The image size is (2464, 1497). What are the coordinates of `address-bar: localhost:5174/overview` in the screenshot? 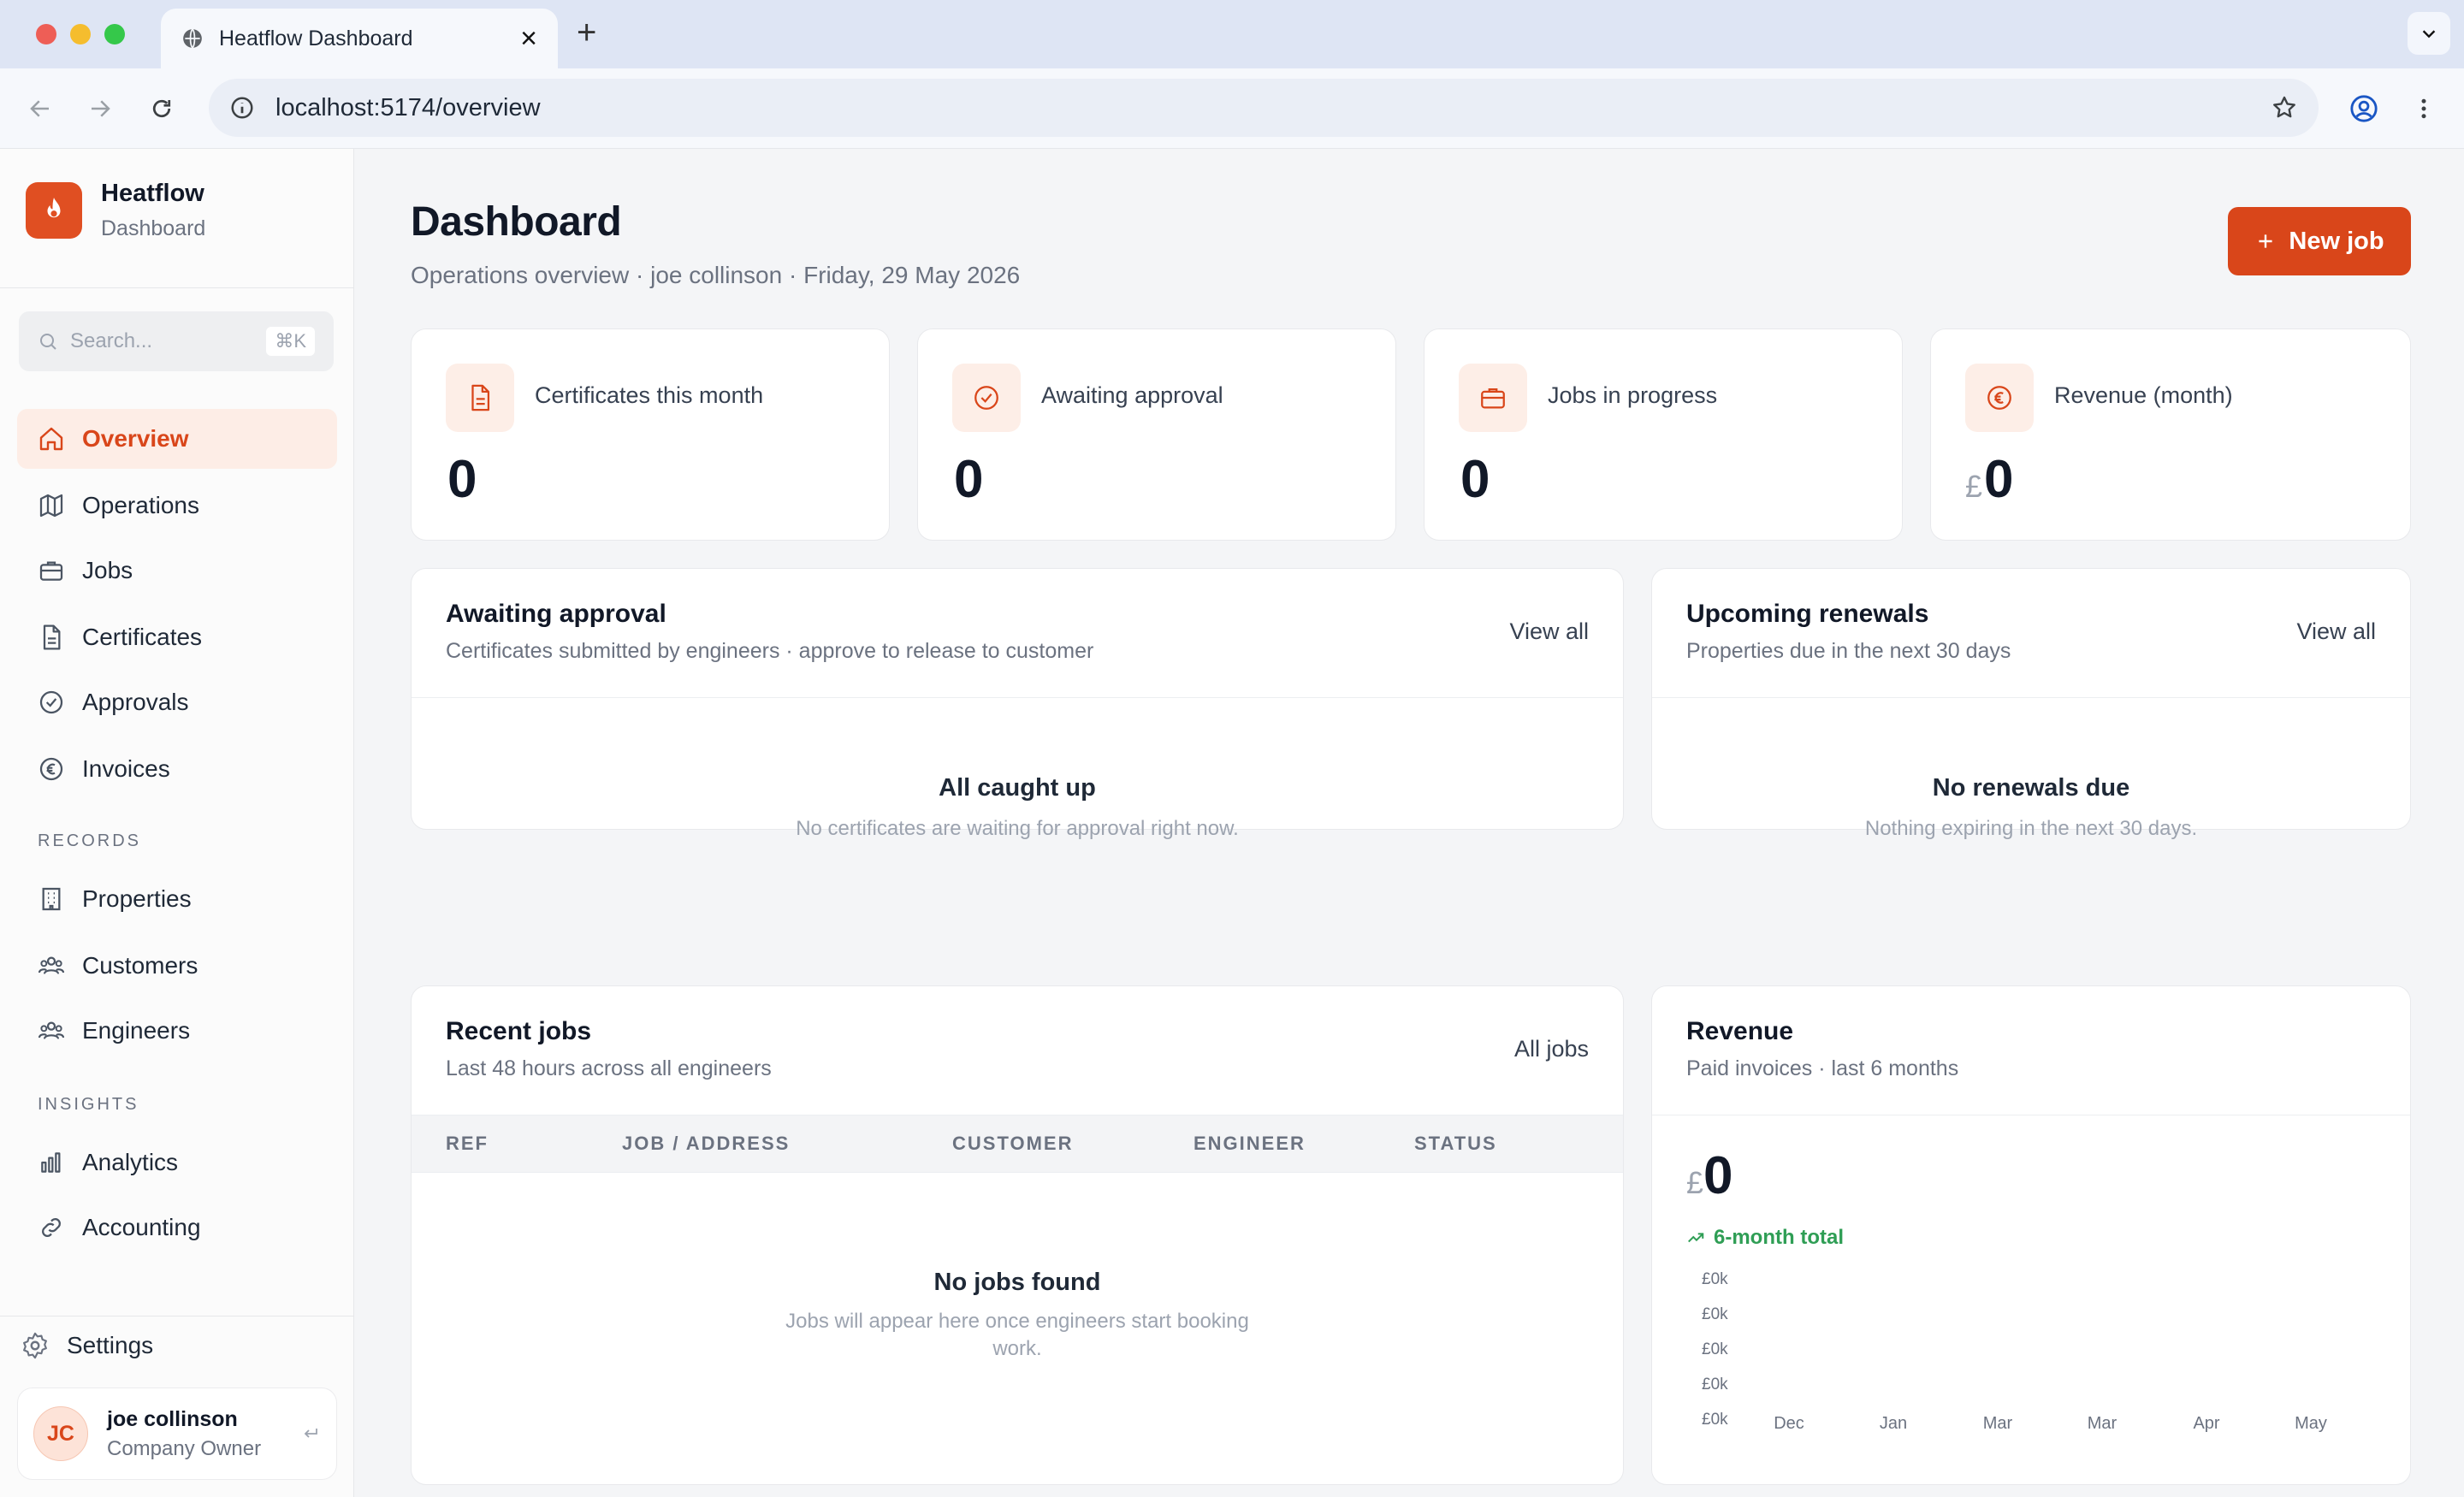 It's located at (1264, 108).